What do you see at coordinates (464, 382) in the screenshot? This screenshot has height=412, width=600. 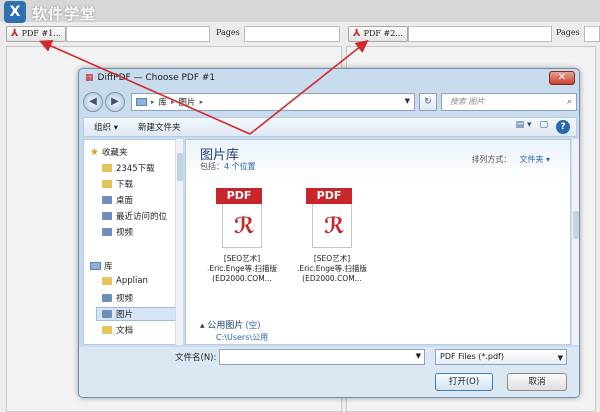 I see `open-button: 打开(O)` at bounding box center [464, 382].